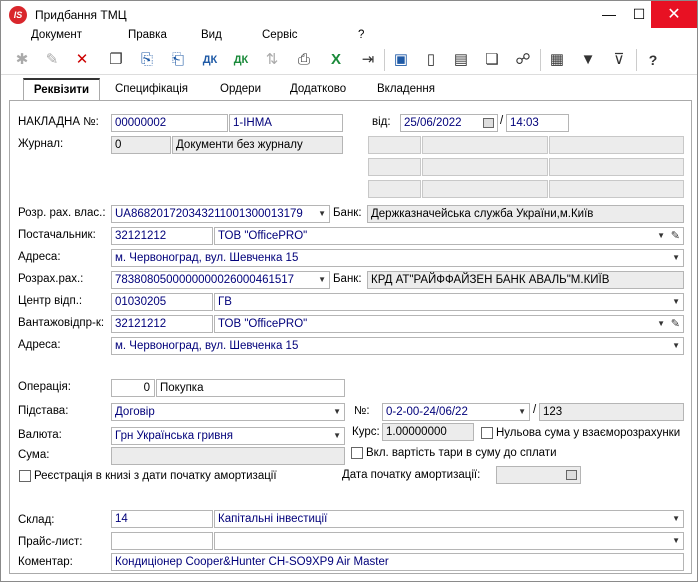 Image resolution: width=698 pixels, height=582 pixels. Describe the element at coordinates (162, 324) in the screenshot. I see `shipper-code-field: 32121212` at that location.